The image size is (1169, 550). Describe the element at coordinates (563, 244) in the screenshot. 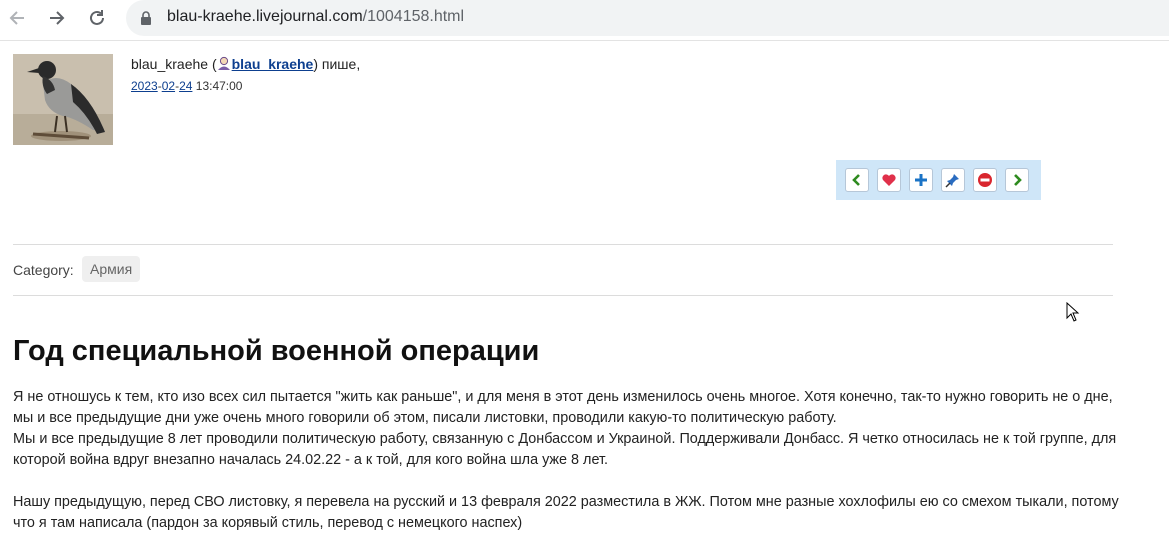

I see `divider-top` at that location.